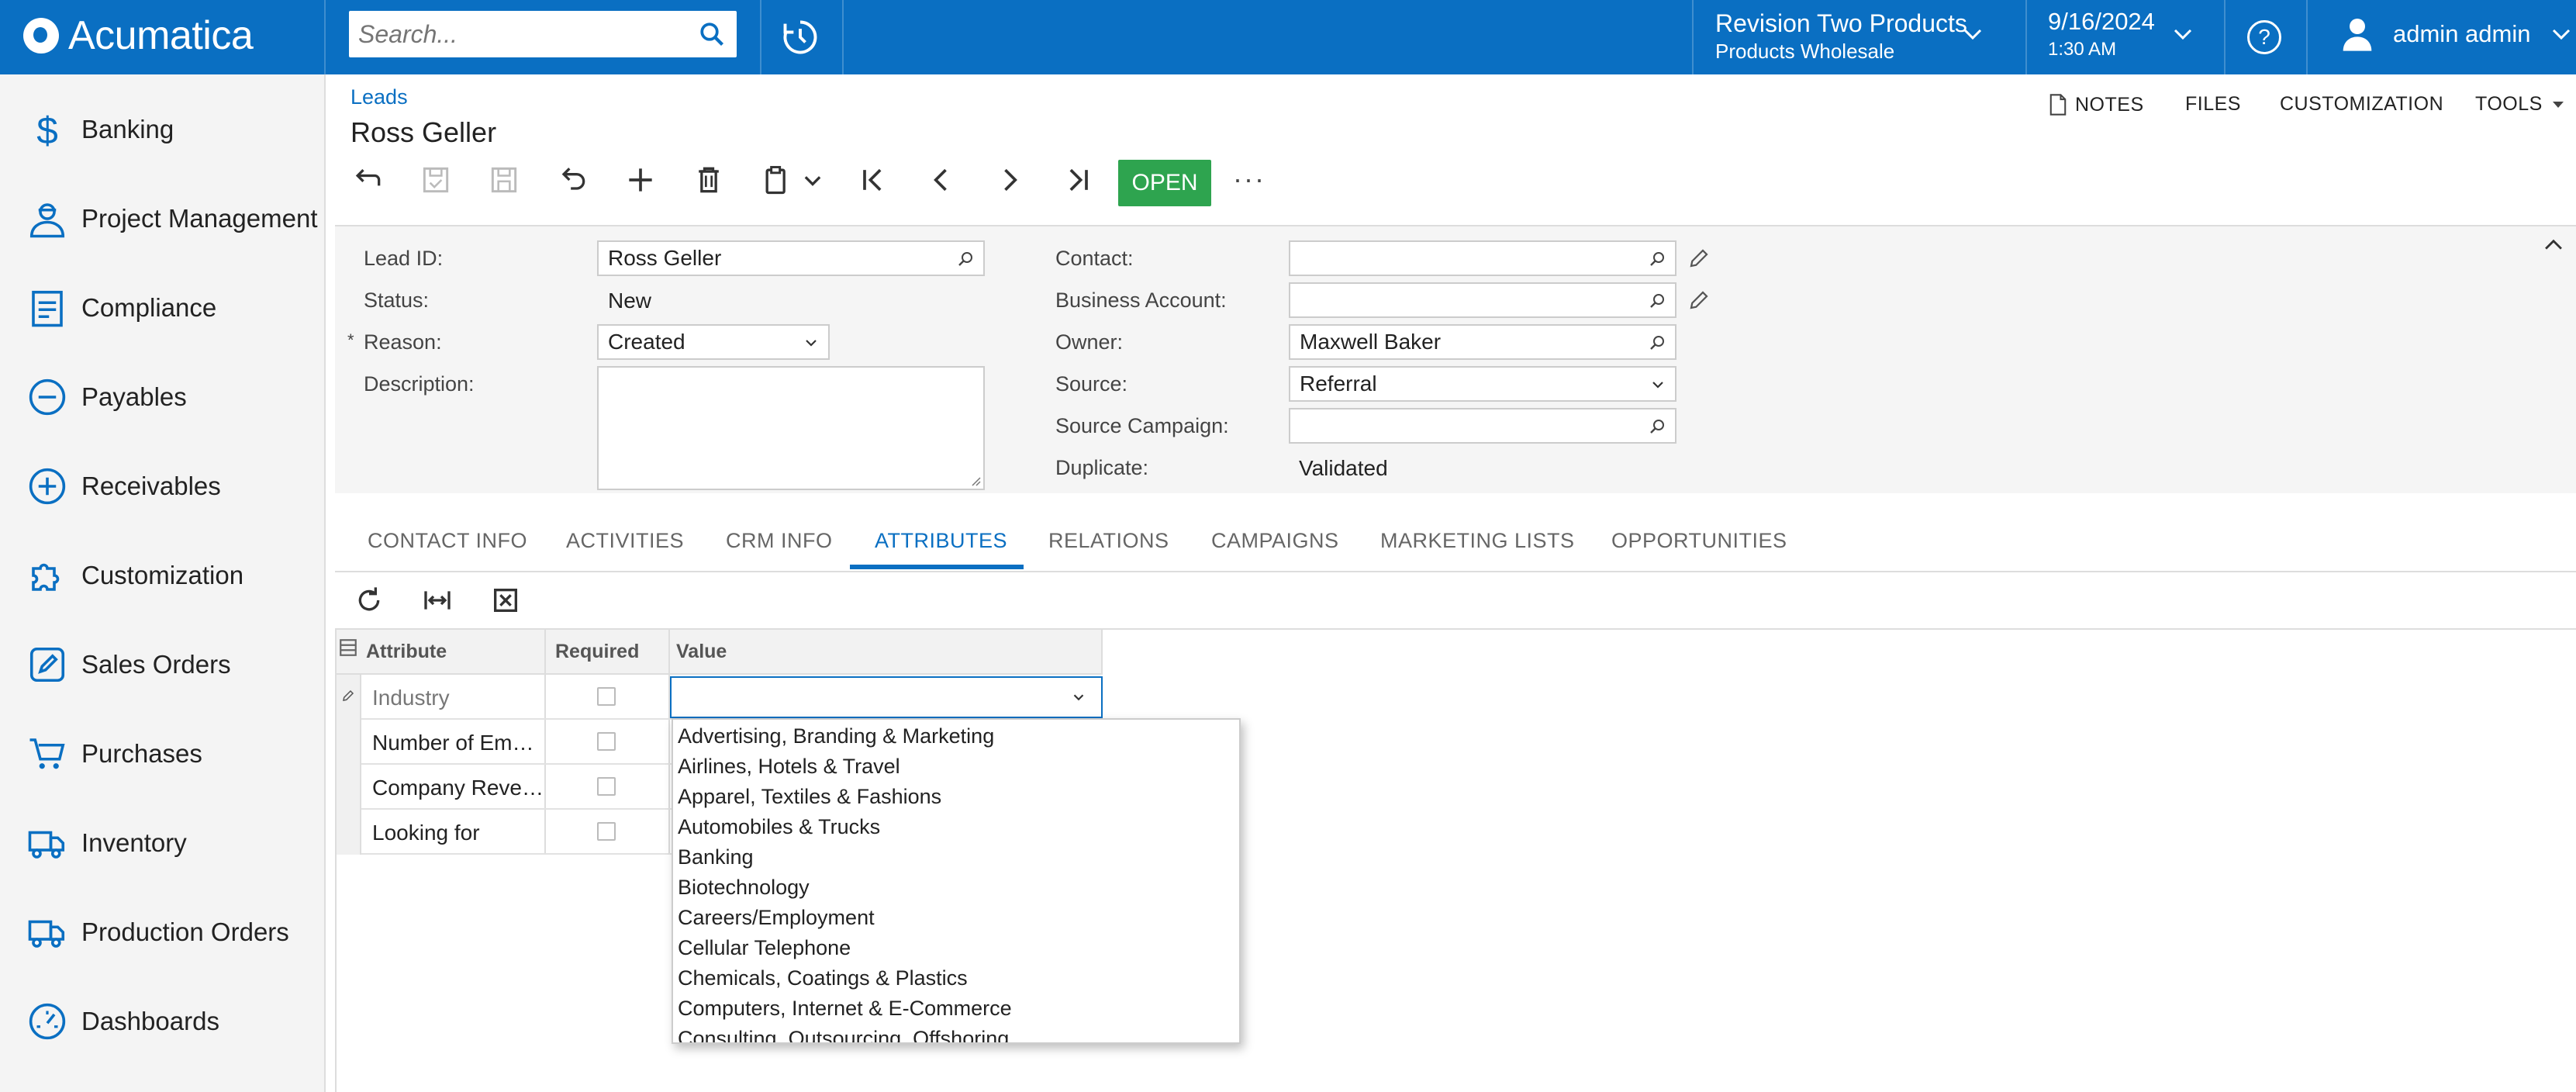 Image resolution: width=2576 pixels, height=1092 pixels. Describe the element at coordinates (163, 932) in the screenshot. I see `sidebar-item-production-orders: Production Orders` at that location.